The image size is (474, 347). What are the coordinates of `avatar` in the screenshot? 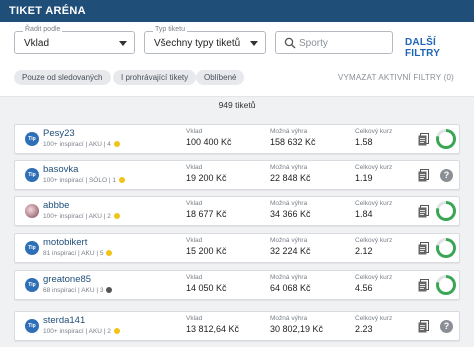 It's located at (32, 211).